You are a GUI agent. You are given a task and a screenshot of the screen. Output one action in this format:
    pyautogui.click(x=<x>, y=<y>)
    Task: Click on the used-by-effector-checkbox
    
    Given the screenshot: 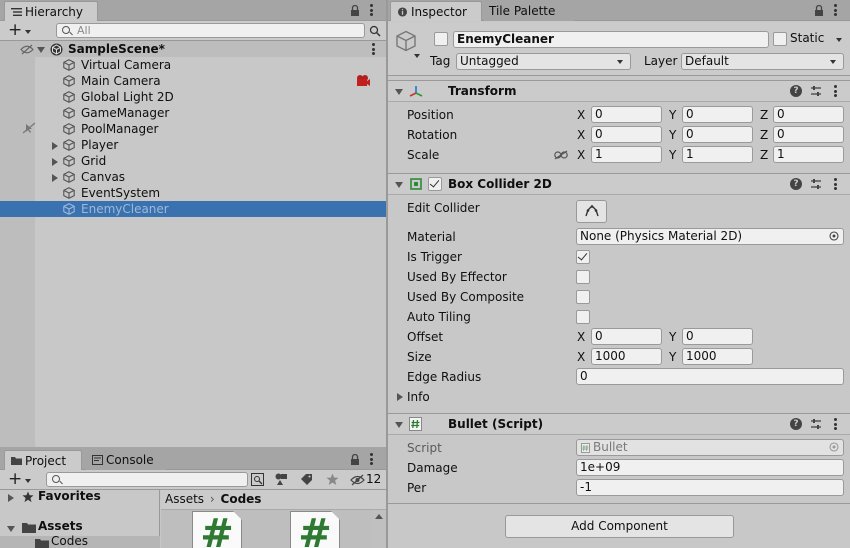 What is the action you would take?
    pyautogui.click(x=583, y=277)
    